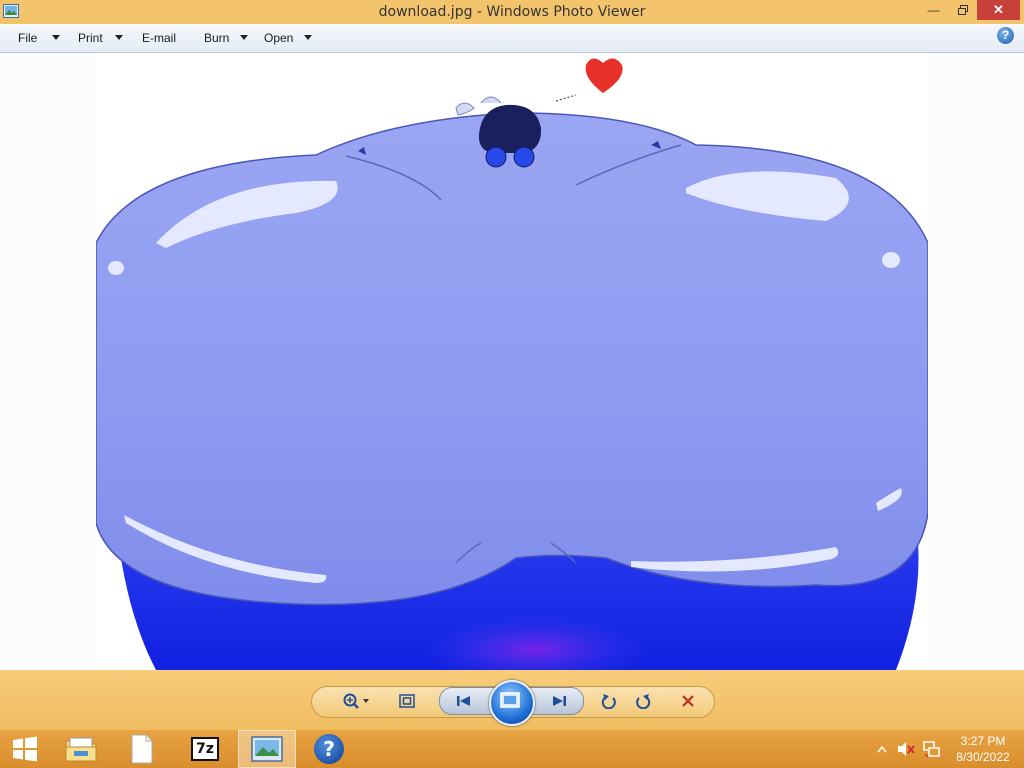 This screenshot has height=768, width=1024. Describe the element at coordinates (27, 38) in the screenshot. I see `menu-file: File` at that location.